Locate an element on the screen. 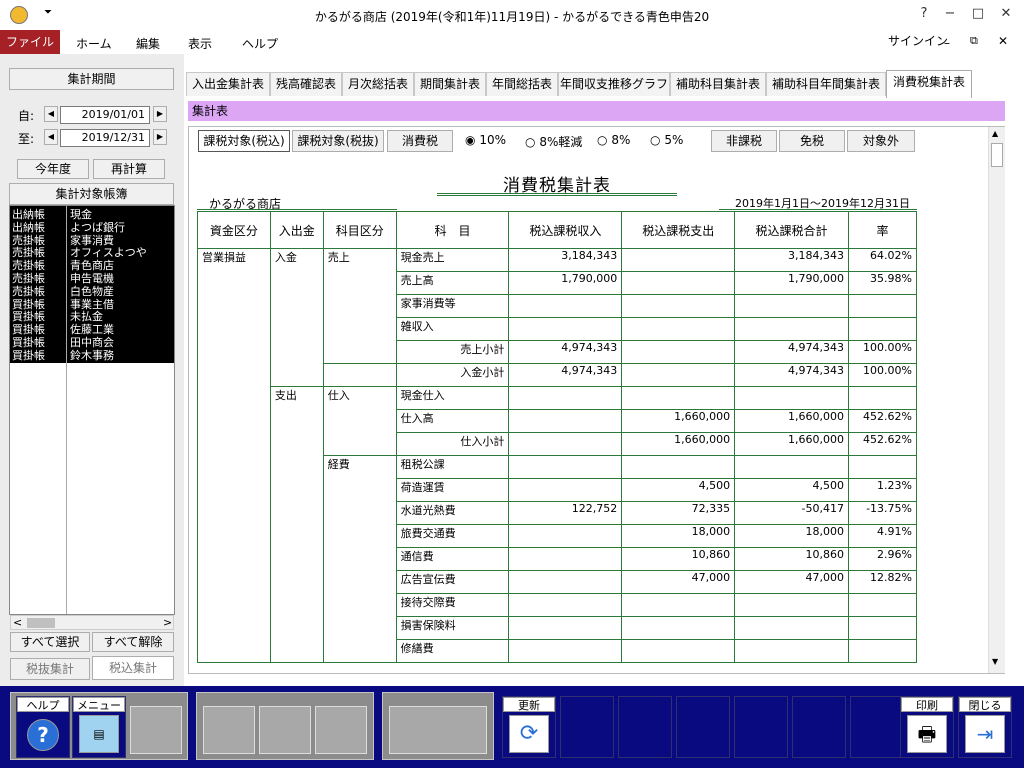 The image size is (1024, 768). tab-cashflow: 入出金集計表 is located at coordinates (228, 84).